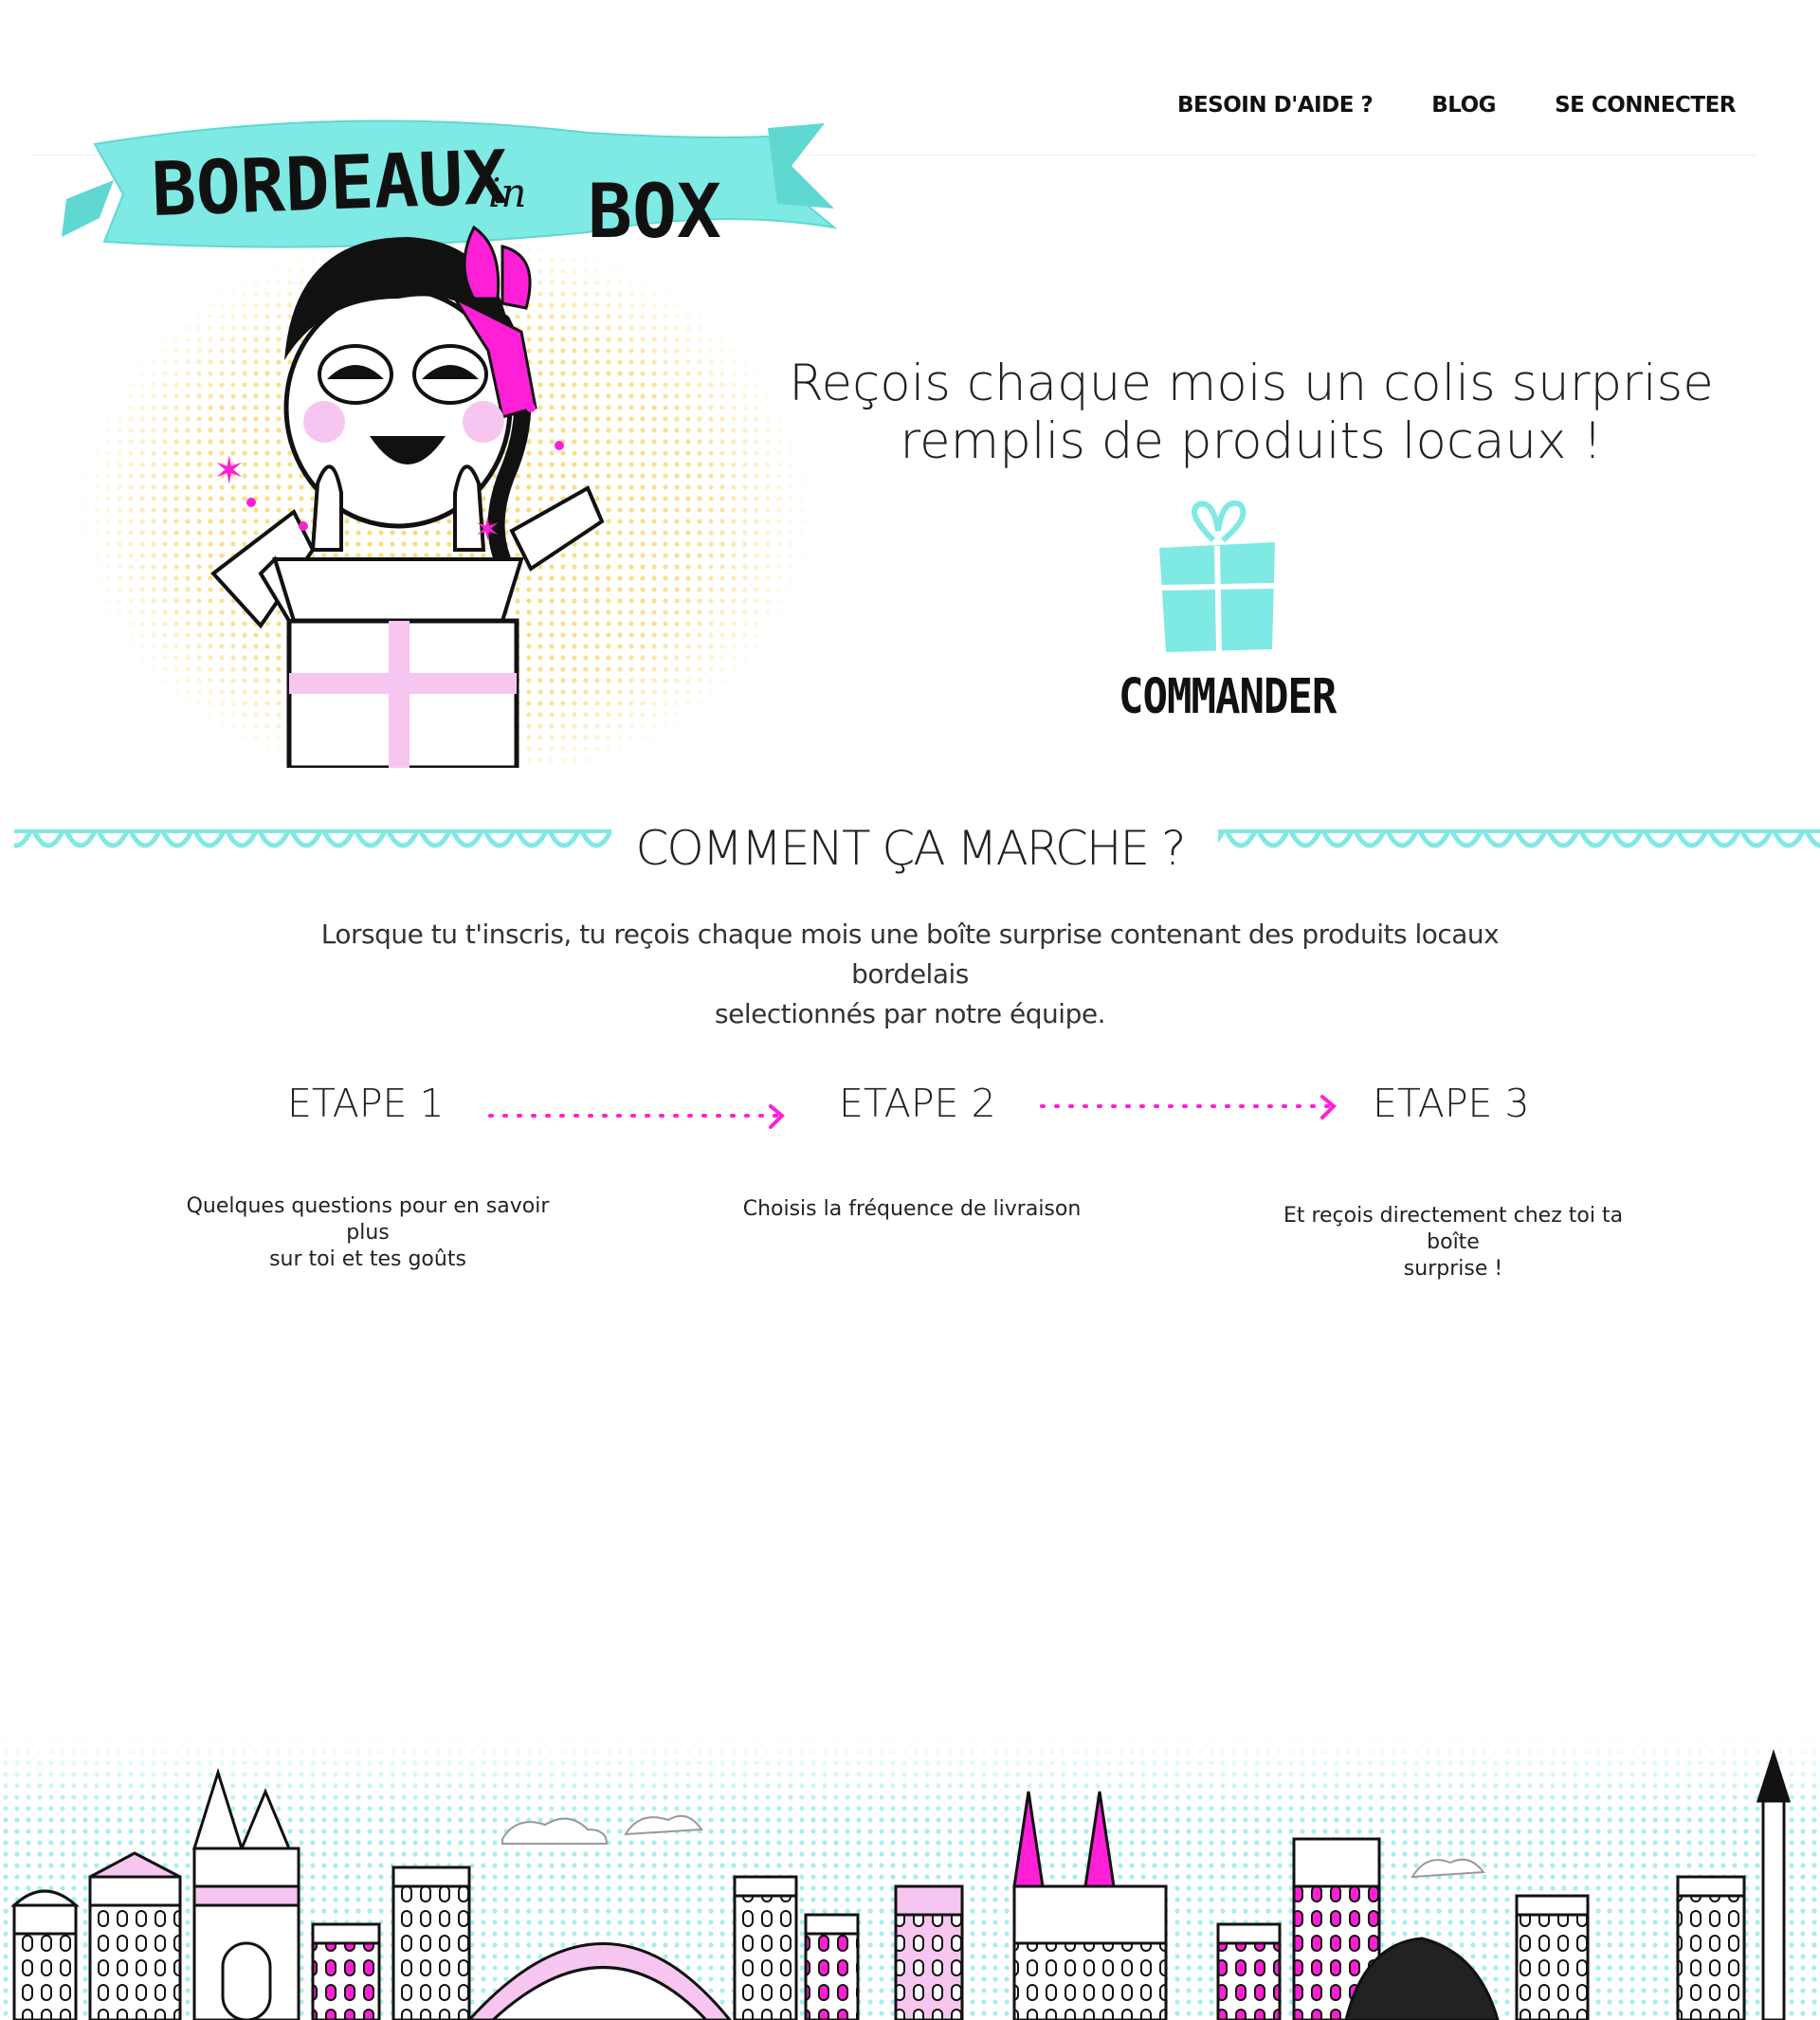  What do you see at coordinates (368, 1219) in the screenshot?
I see `step-1-desc-line-1: Quelques questions pour en savoir plus` at bounding box center [368, 1219].